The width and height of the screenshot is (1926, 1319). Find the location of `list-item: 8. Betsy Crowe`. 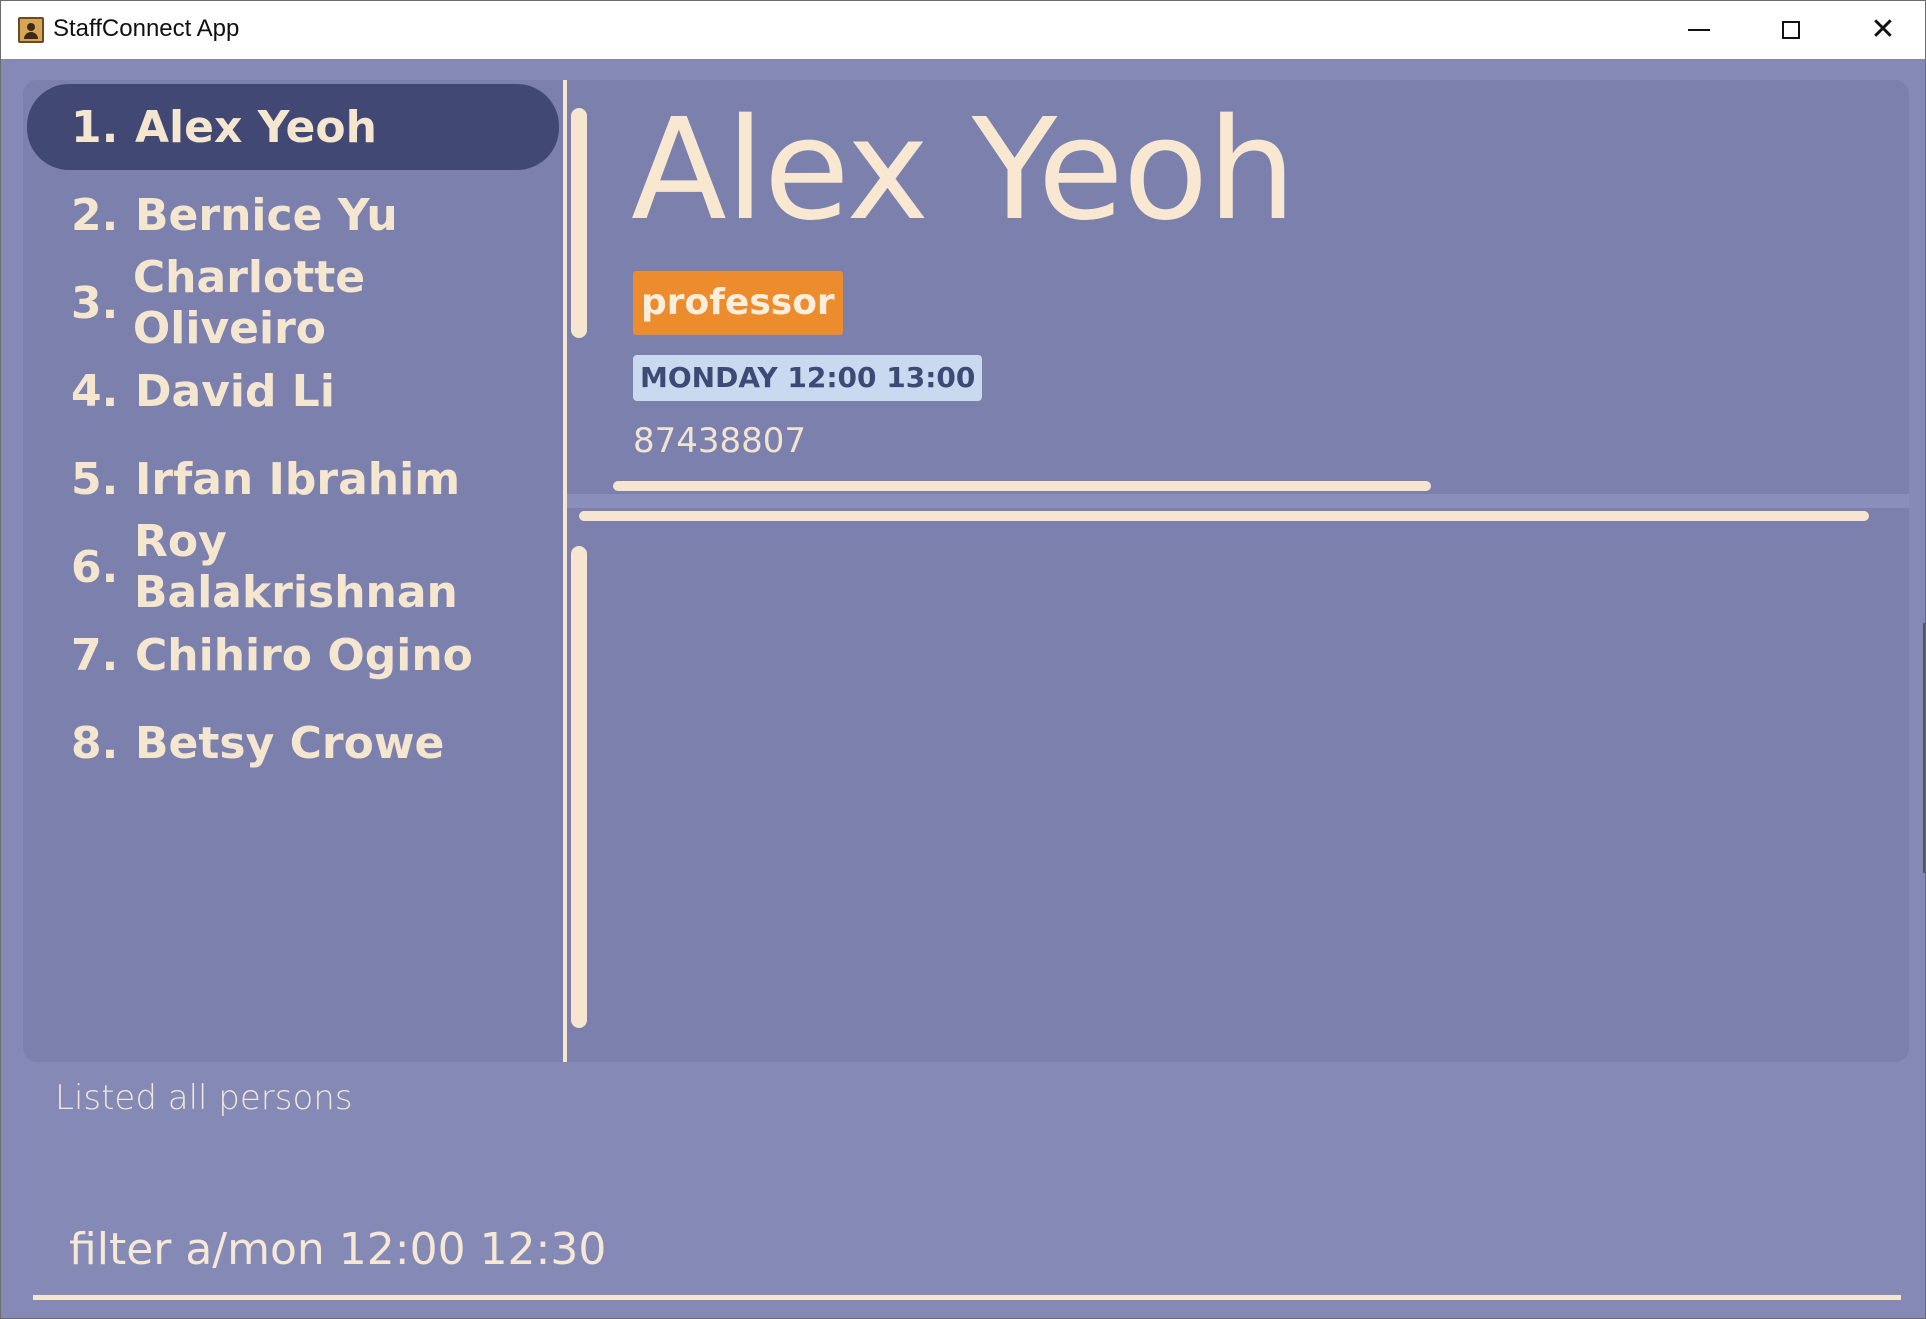

list-item: 8. Betsy Crowe is located at coordinates (293, 743).